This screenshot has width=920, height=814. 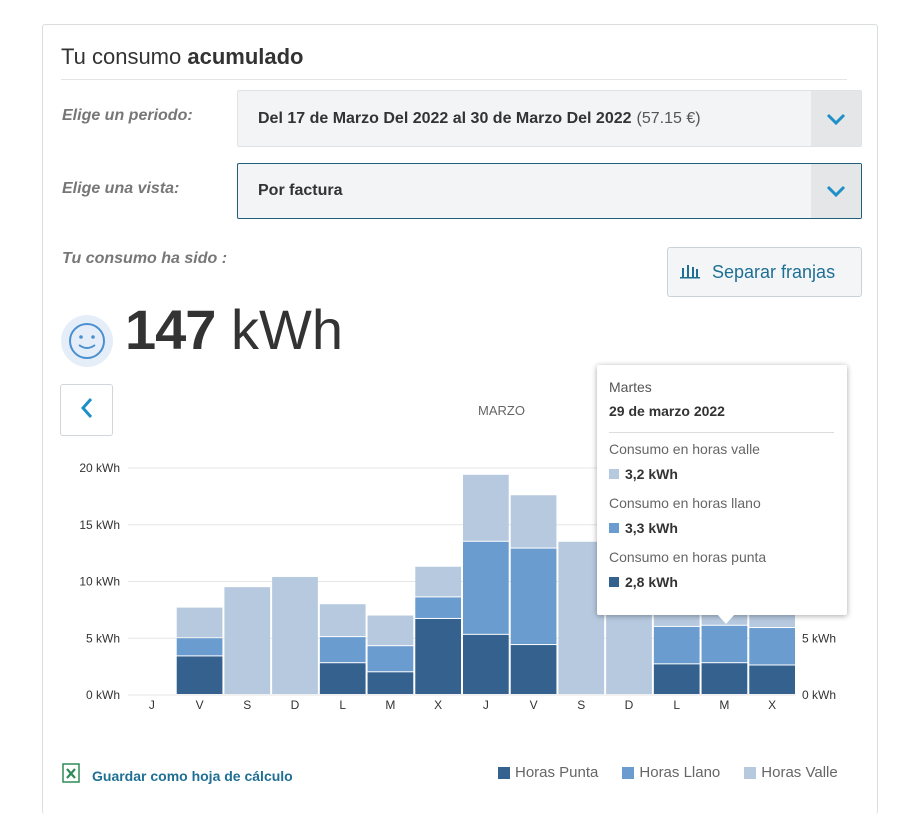 I want to click on total-consumption: 147 kWh, so click(x=234, y=330).